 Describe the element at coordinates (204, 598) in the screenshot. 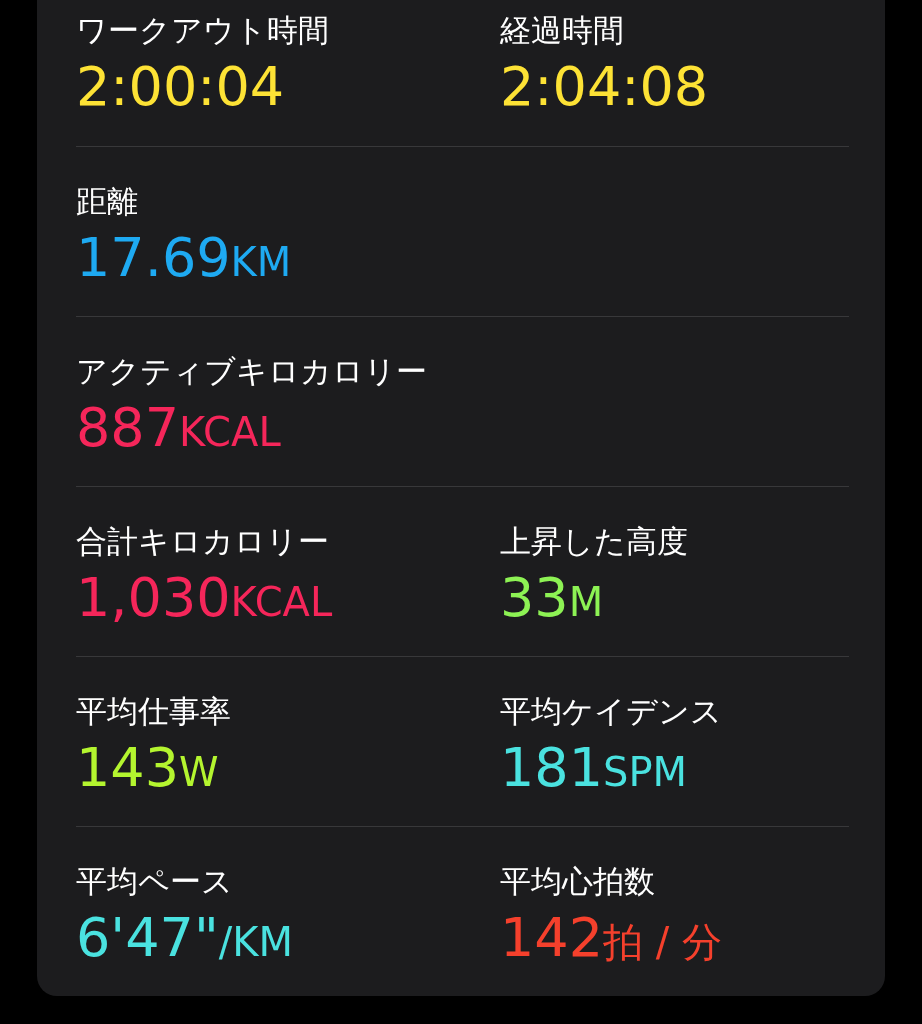

I see `metric-value: 1,030KCAL` at that location.